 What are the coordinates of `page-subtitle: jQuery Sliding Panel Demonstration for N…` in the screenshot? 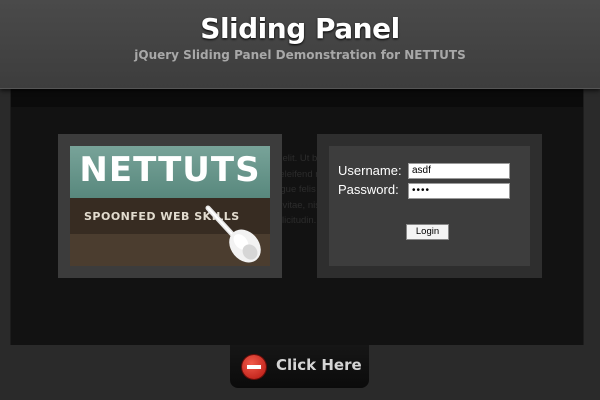 It's located at (300, 55).